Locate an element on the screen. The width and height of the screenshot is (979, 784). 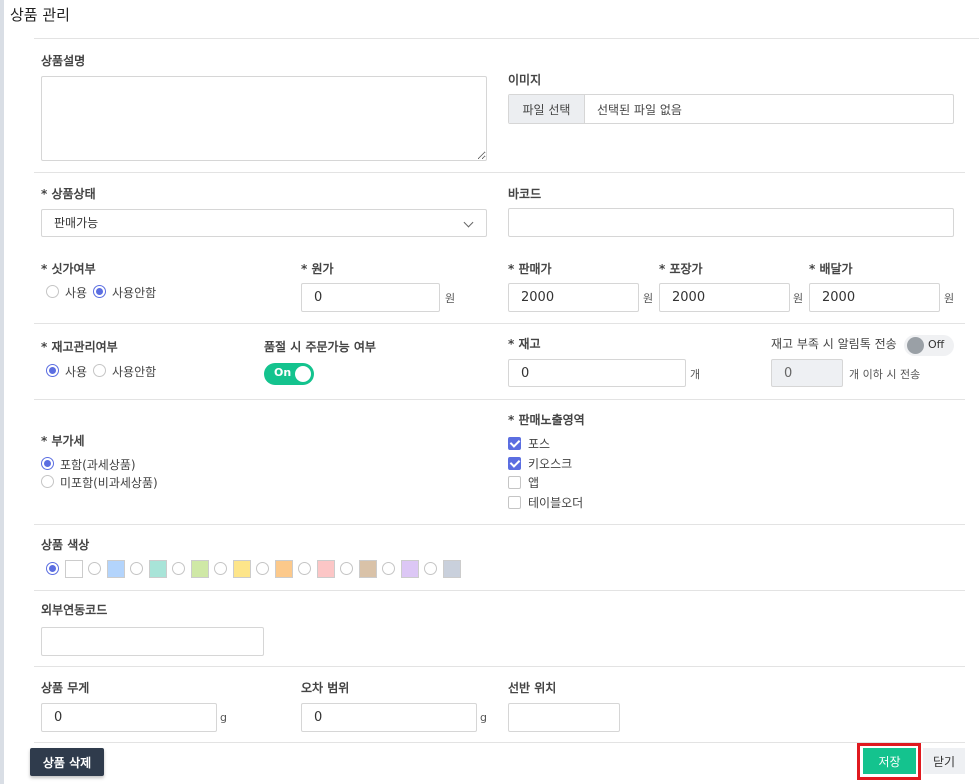
soldout-order-label: 품절 시 주문가능 여부 is located at coordinates (320, 347).